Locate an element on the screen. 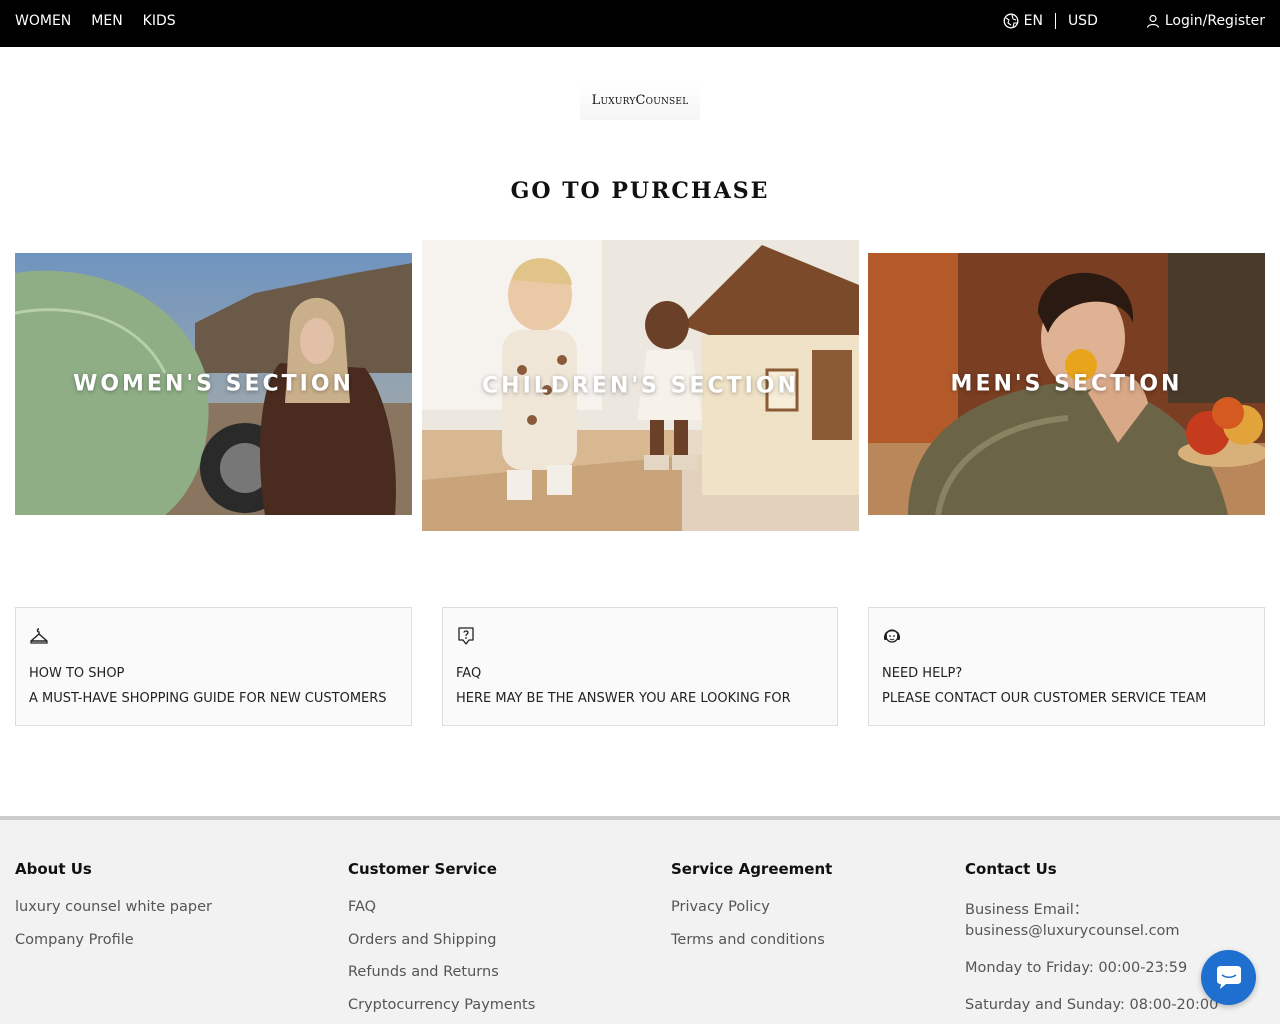 This screenshot has height=1024, width=1280. footer-about-heading: About Us is located at coordinates (53, 869).